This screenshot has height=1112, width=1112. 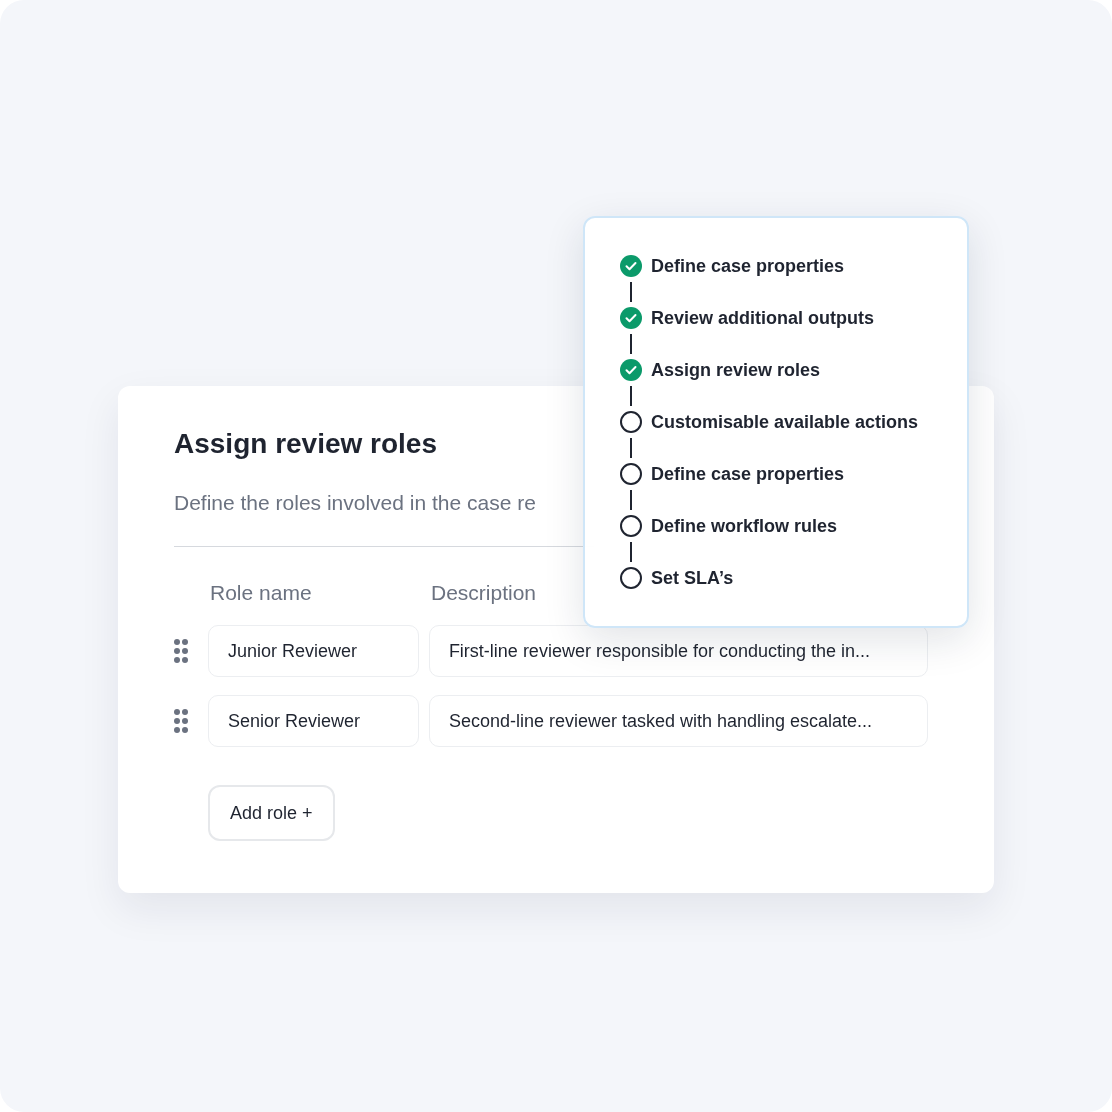 I want to click on card-subtitle: Define the roles involved in the case re, so click(x=355, y=503).